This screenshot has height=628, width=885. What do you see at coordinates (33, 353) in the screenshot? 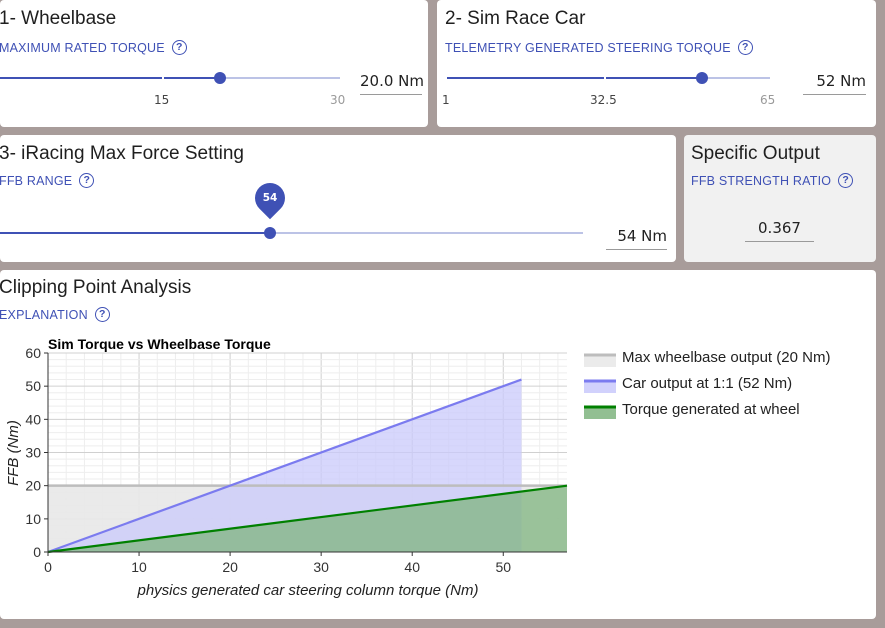
I see `y-tick-label: 60` at bounding box center [33, 353].